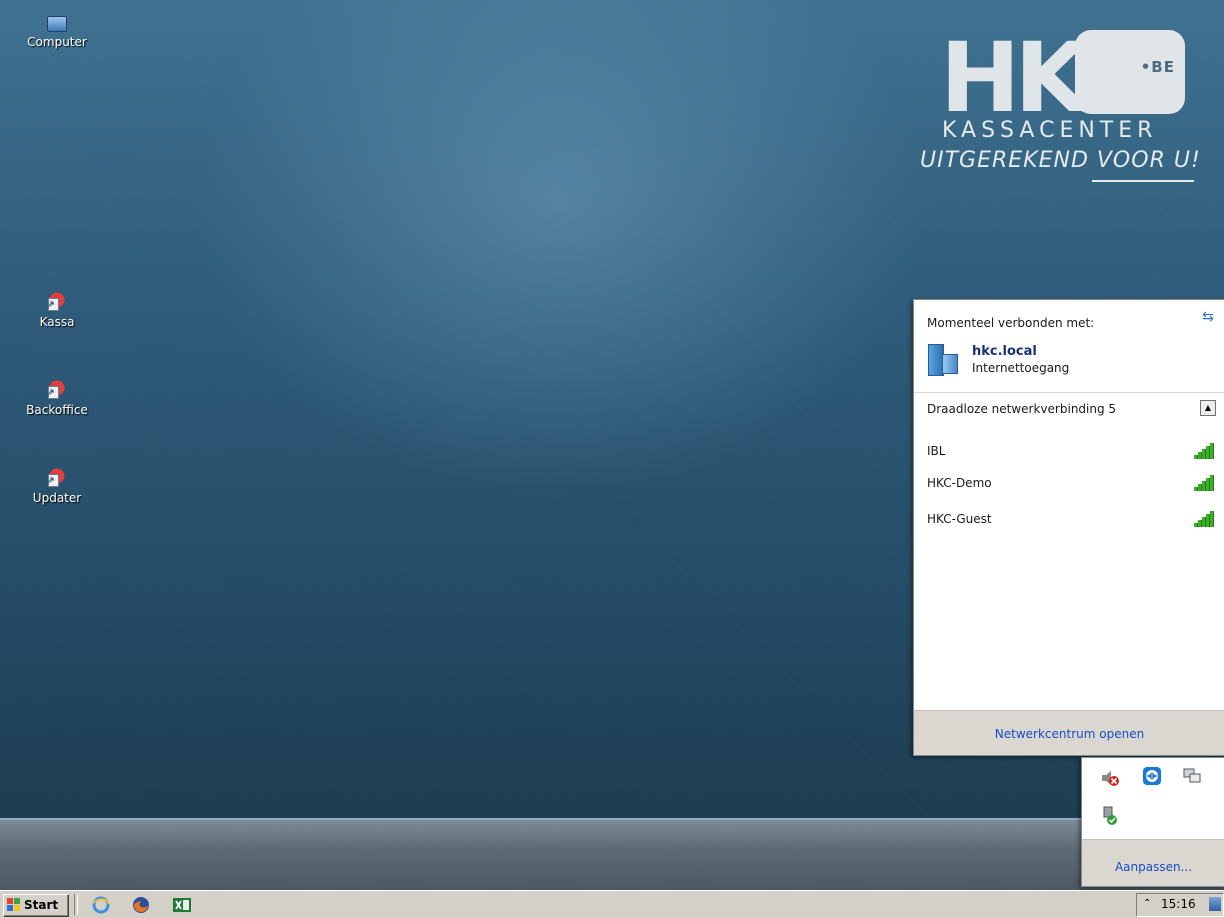  I want to click on show-hidden-icons-button: ⌃, so click(1147, 903).